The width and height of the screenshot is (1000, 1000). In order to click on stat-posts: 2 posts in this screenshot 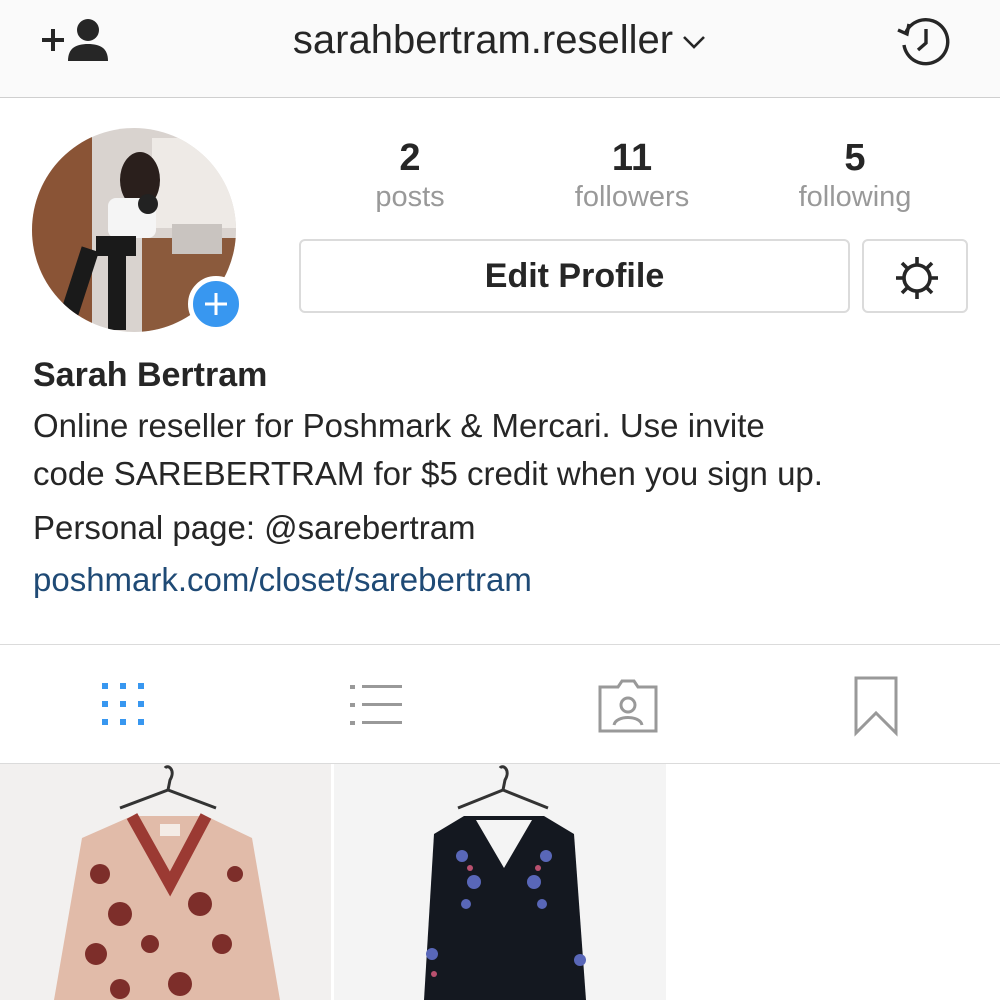, I will do `click(410, 175)`.